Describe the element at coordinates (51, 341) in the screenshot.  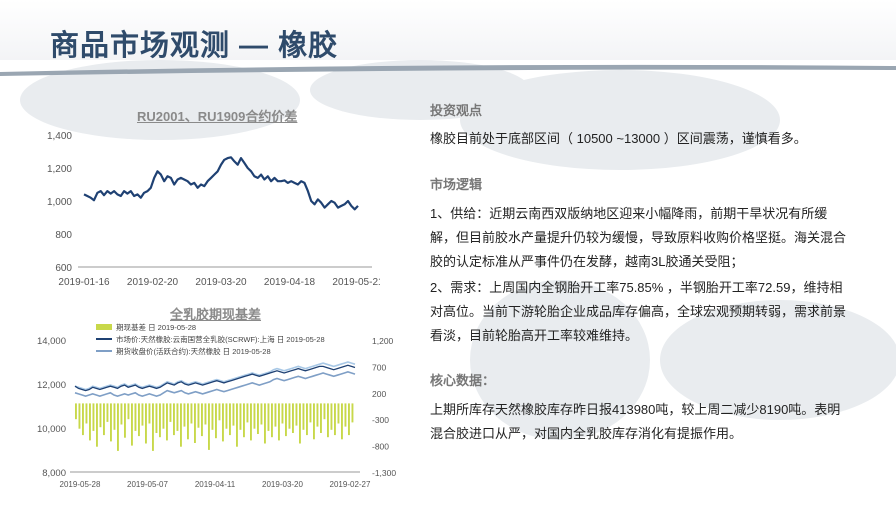
I see `chart2-ytick-left-label: 14,000` at that location.